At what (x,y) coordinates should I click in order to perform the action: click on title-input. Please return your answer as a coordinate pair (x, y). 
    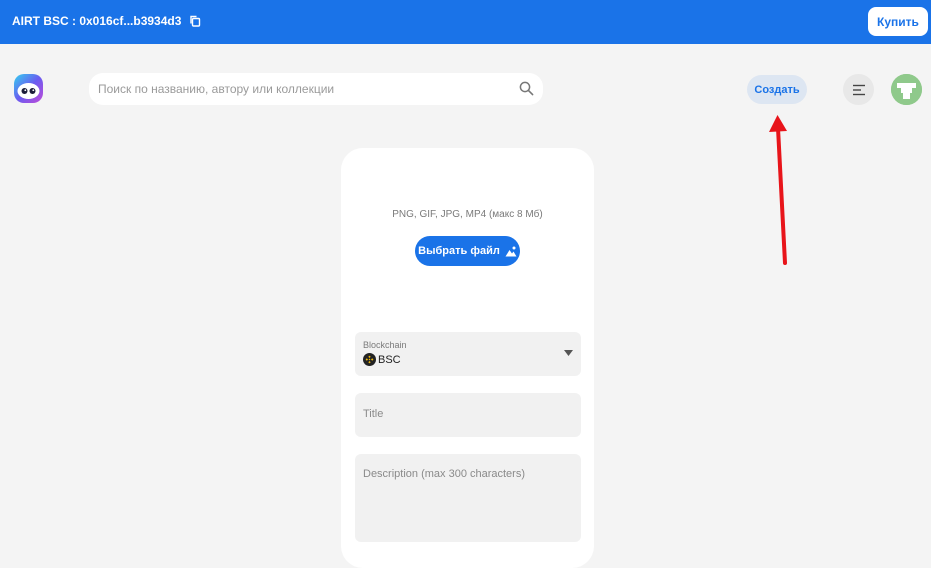
    Looking at the image, I should click on (468, 414).